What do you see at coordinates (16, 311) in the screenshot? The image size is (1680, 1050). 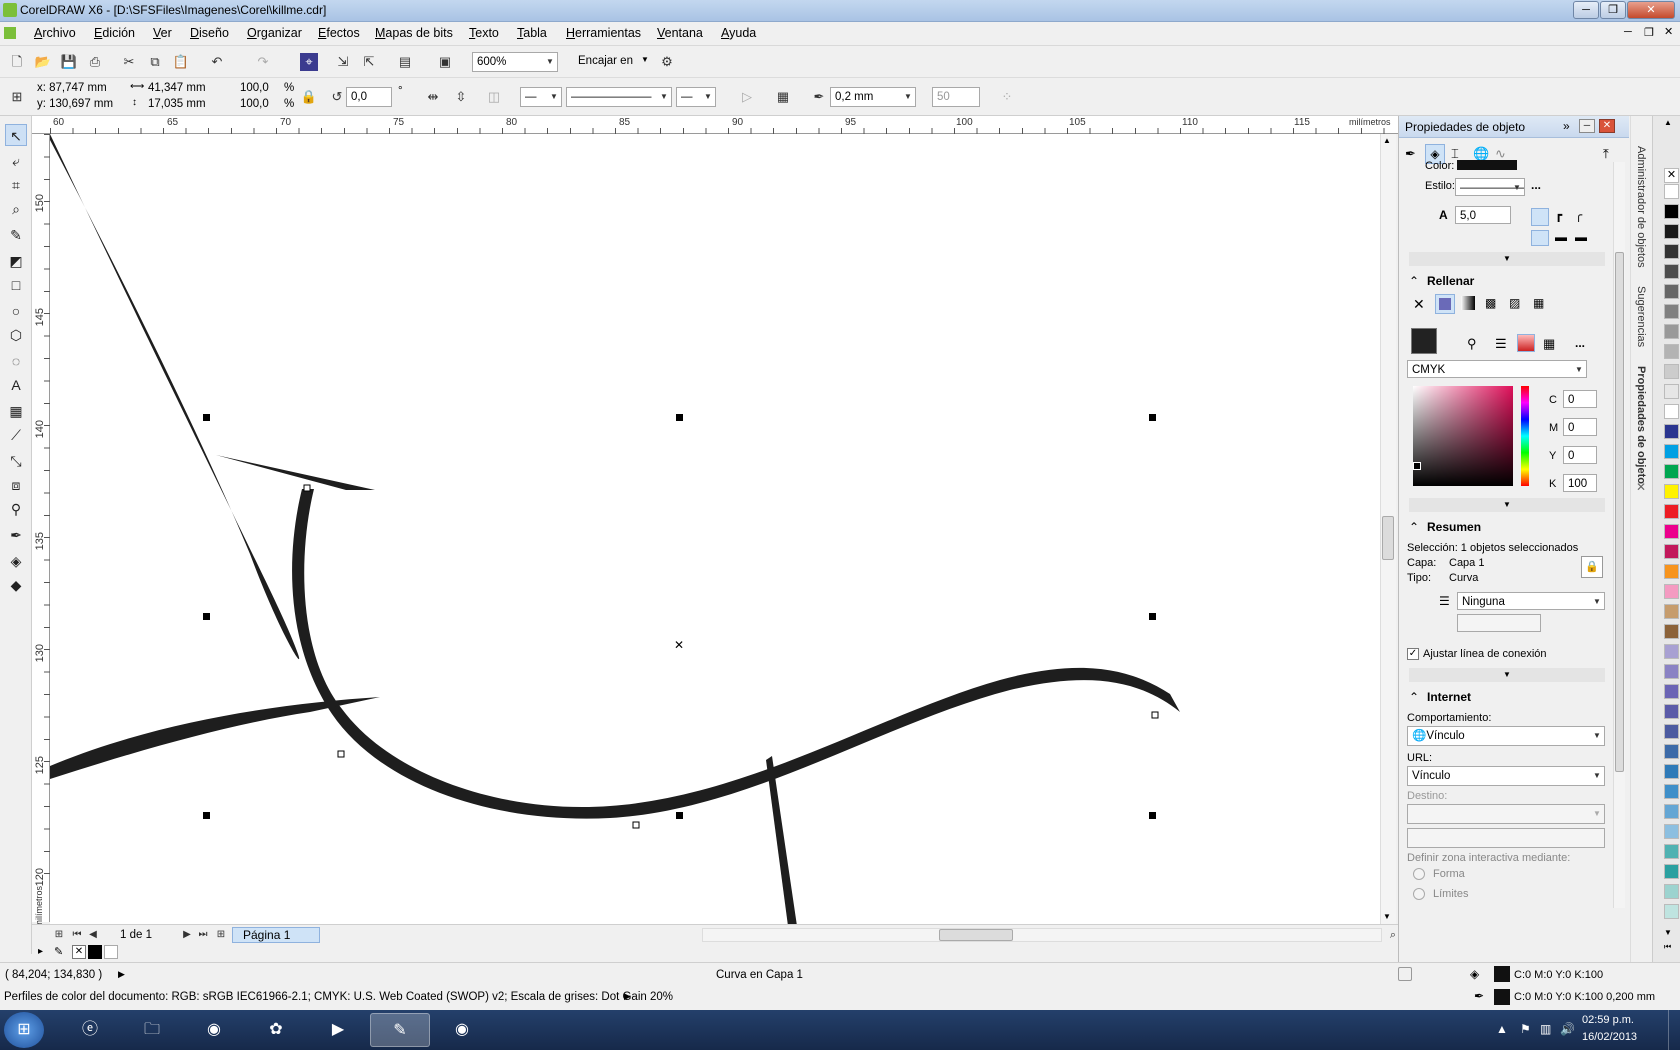 I see `ellipse-tool-icon: ○` at bounding box center [16, 311].